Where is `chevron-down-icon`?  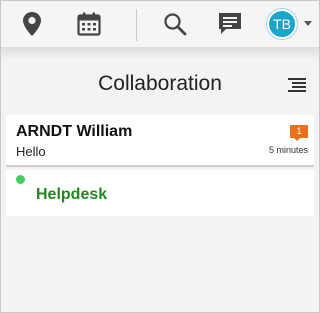
chevron-down-icon is located at coordinates (308, 23).